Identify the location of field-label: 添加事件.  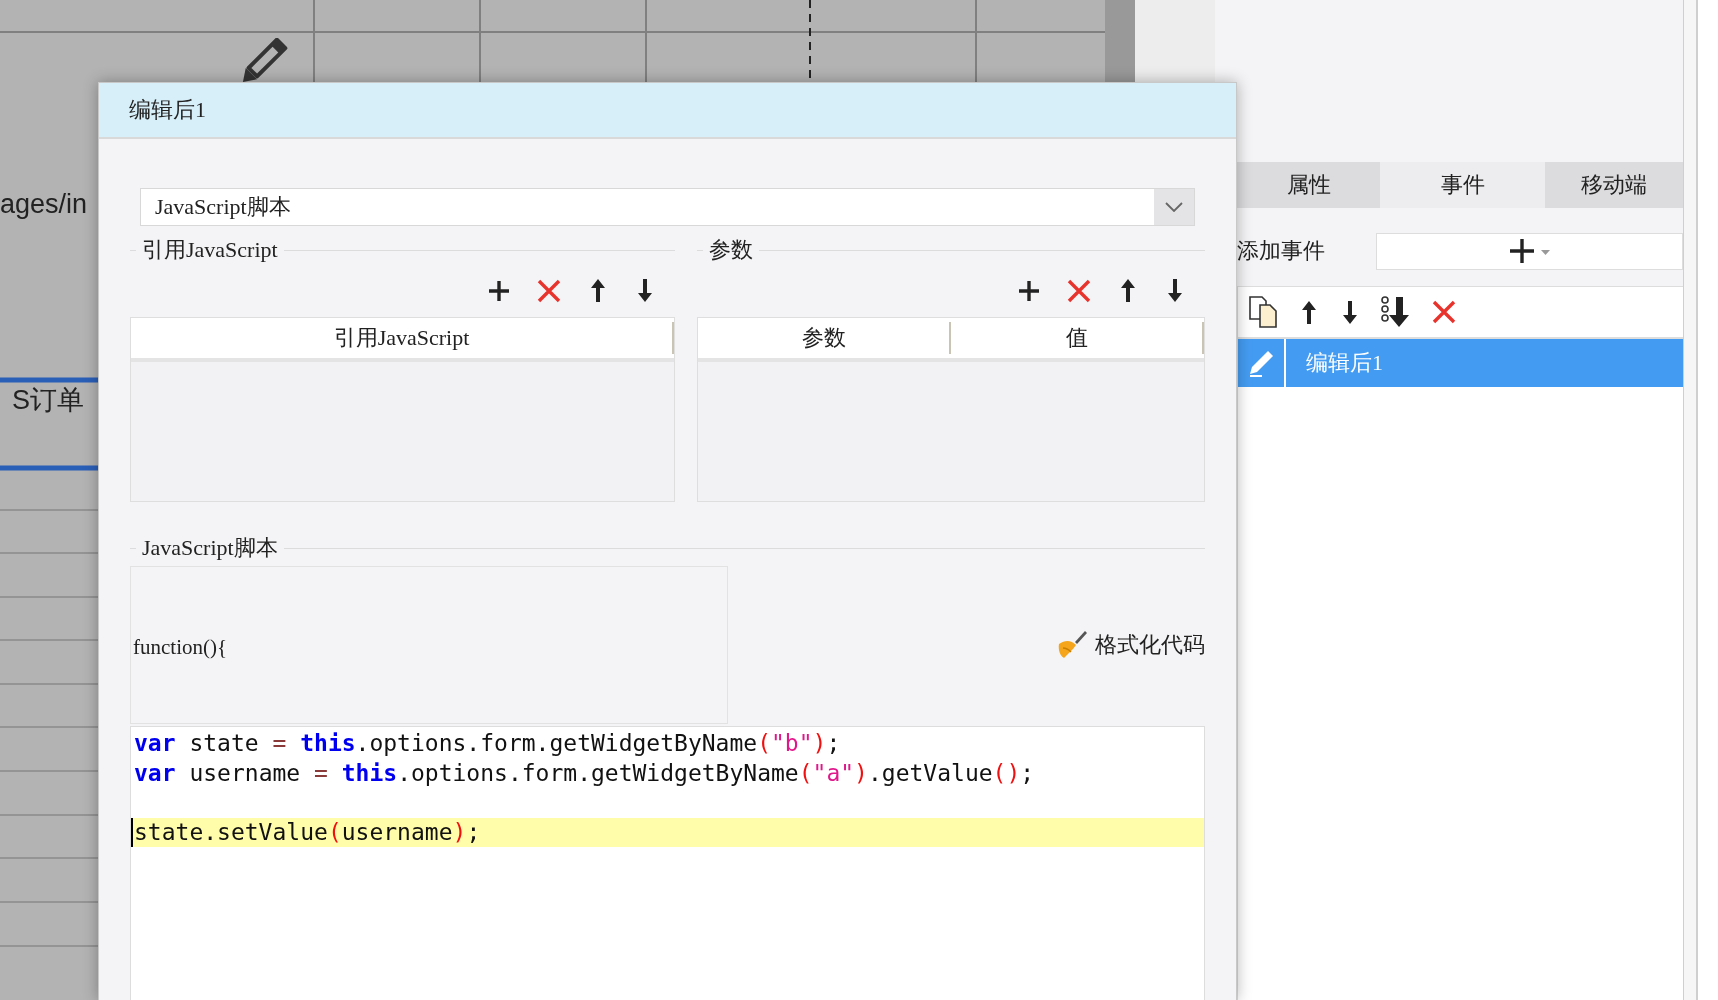
(1281, 251).